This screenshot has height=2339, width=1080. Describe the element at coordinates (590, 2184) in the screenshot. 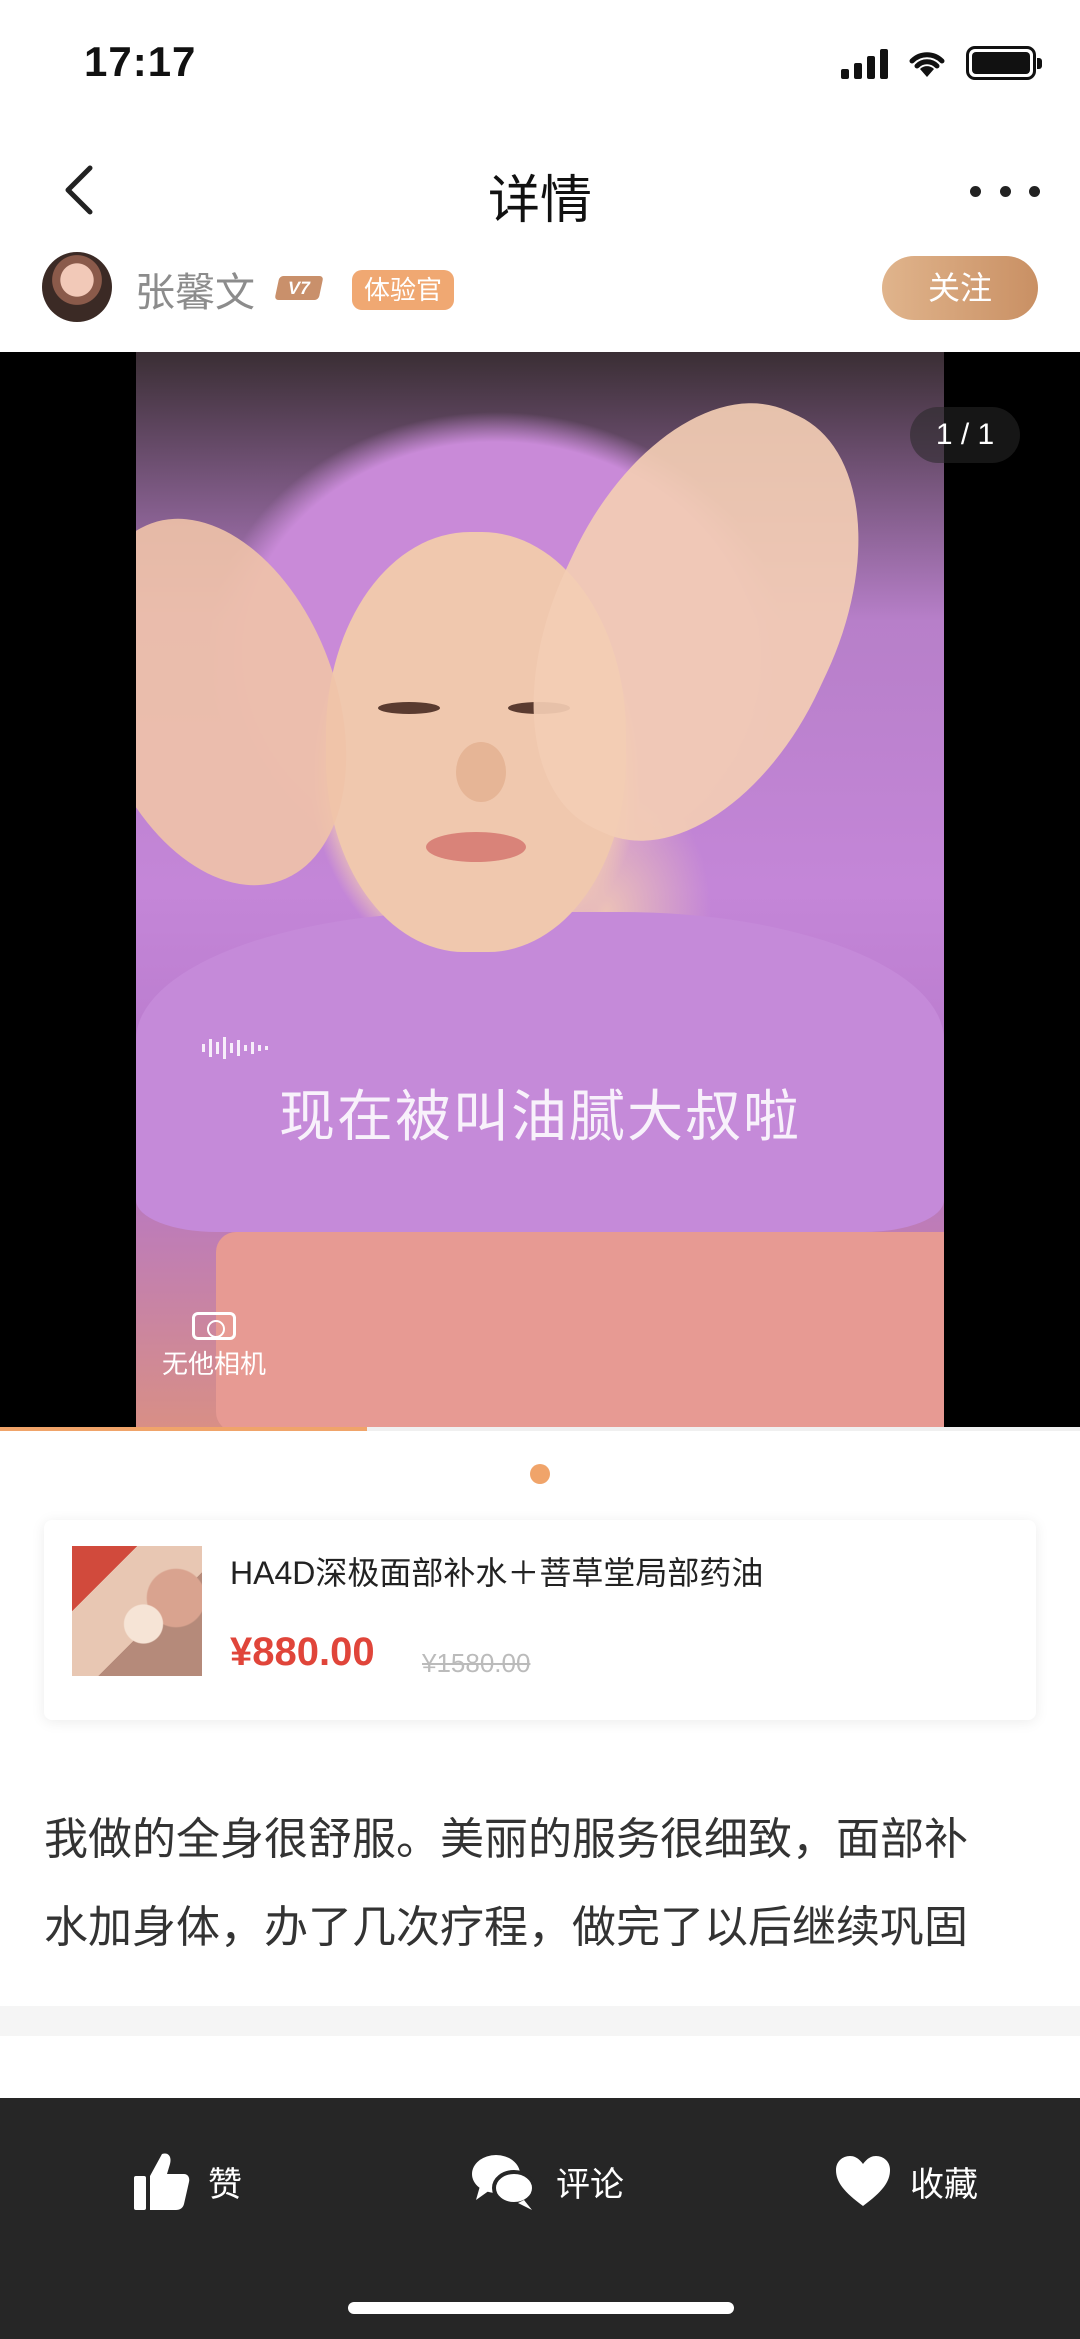

I see `comment-label: 评论` at that location.